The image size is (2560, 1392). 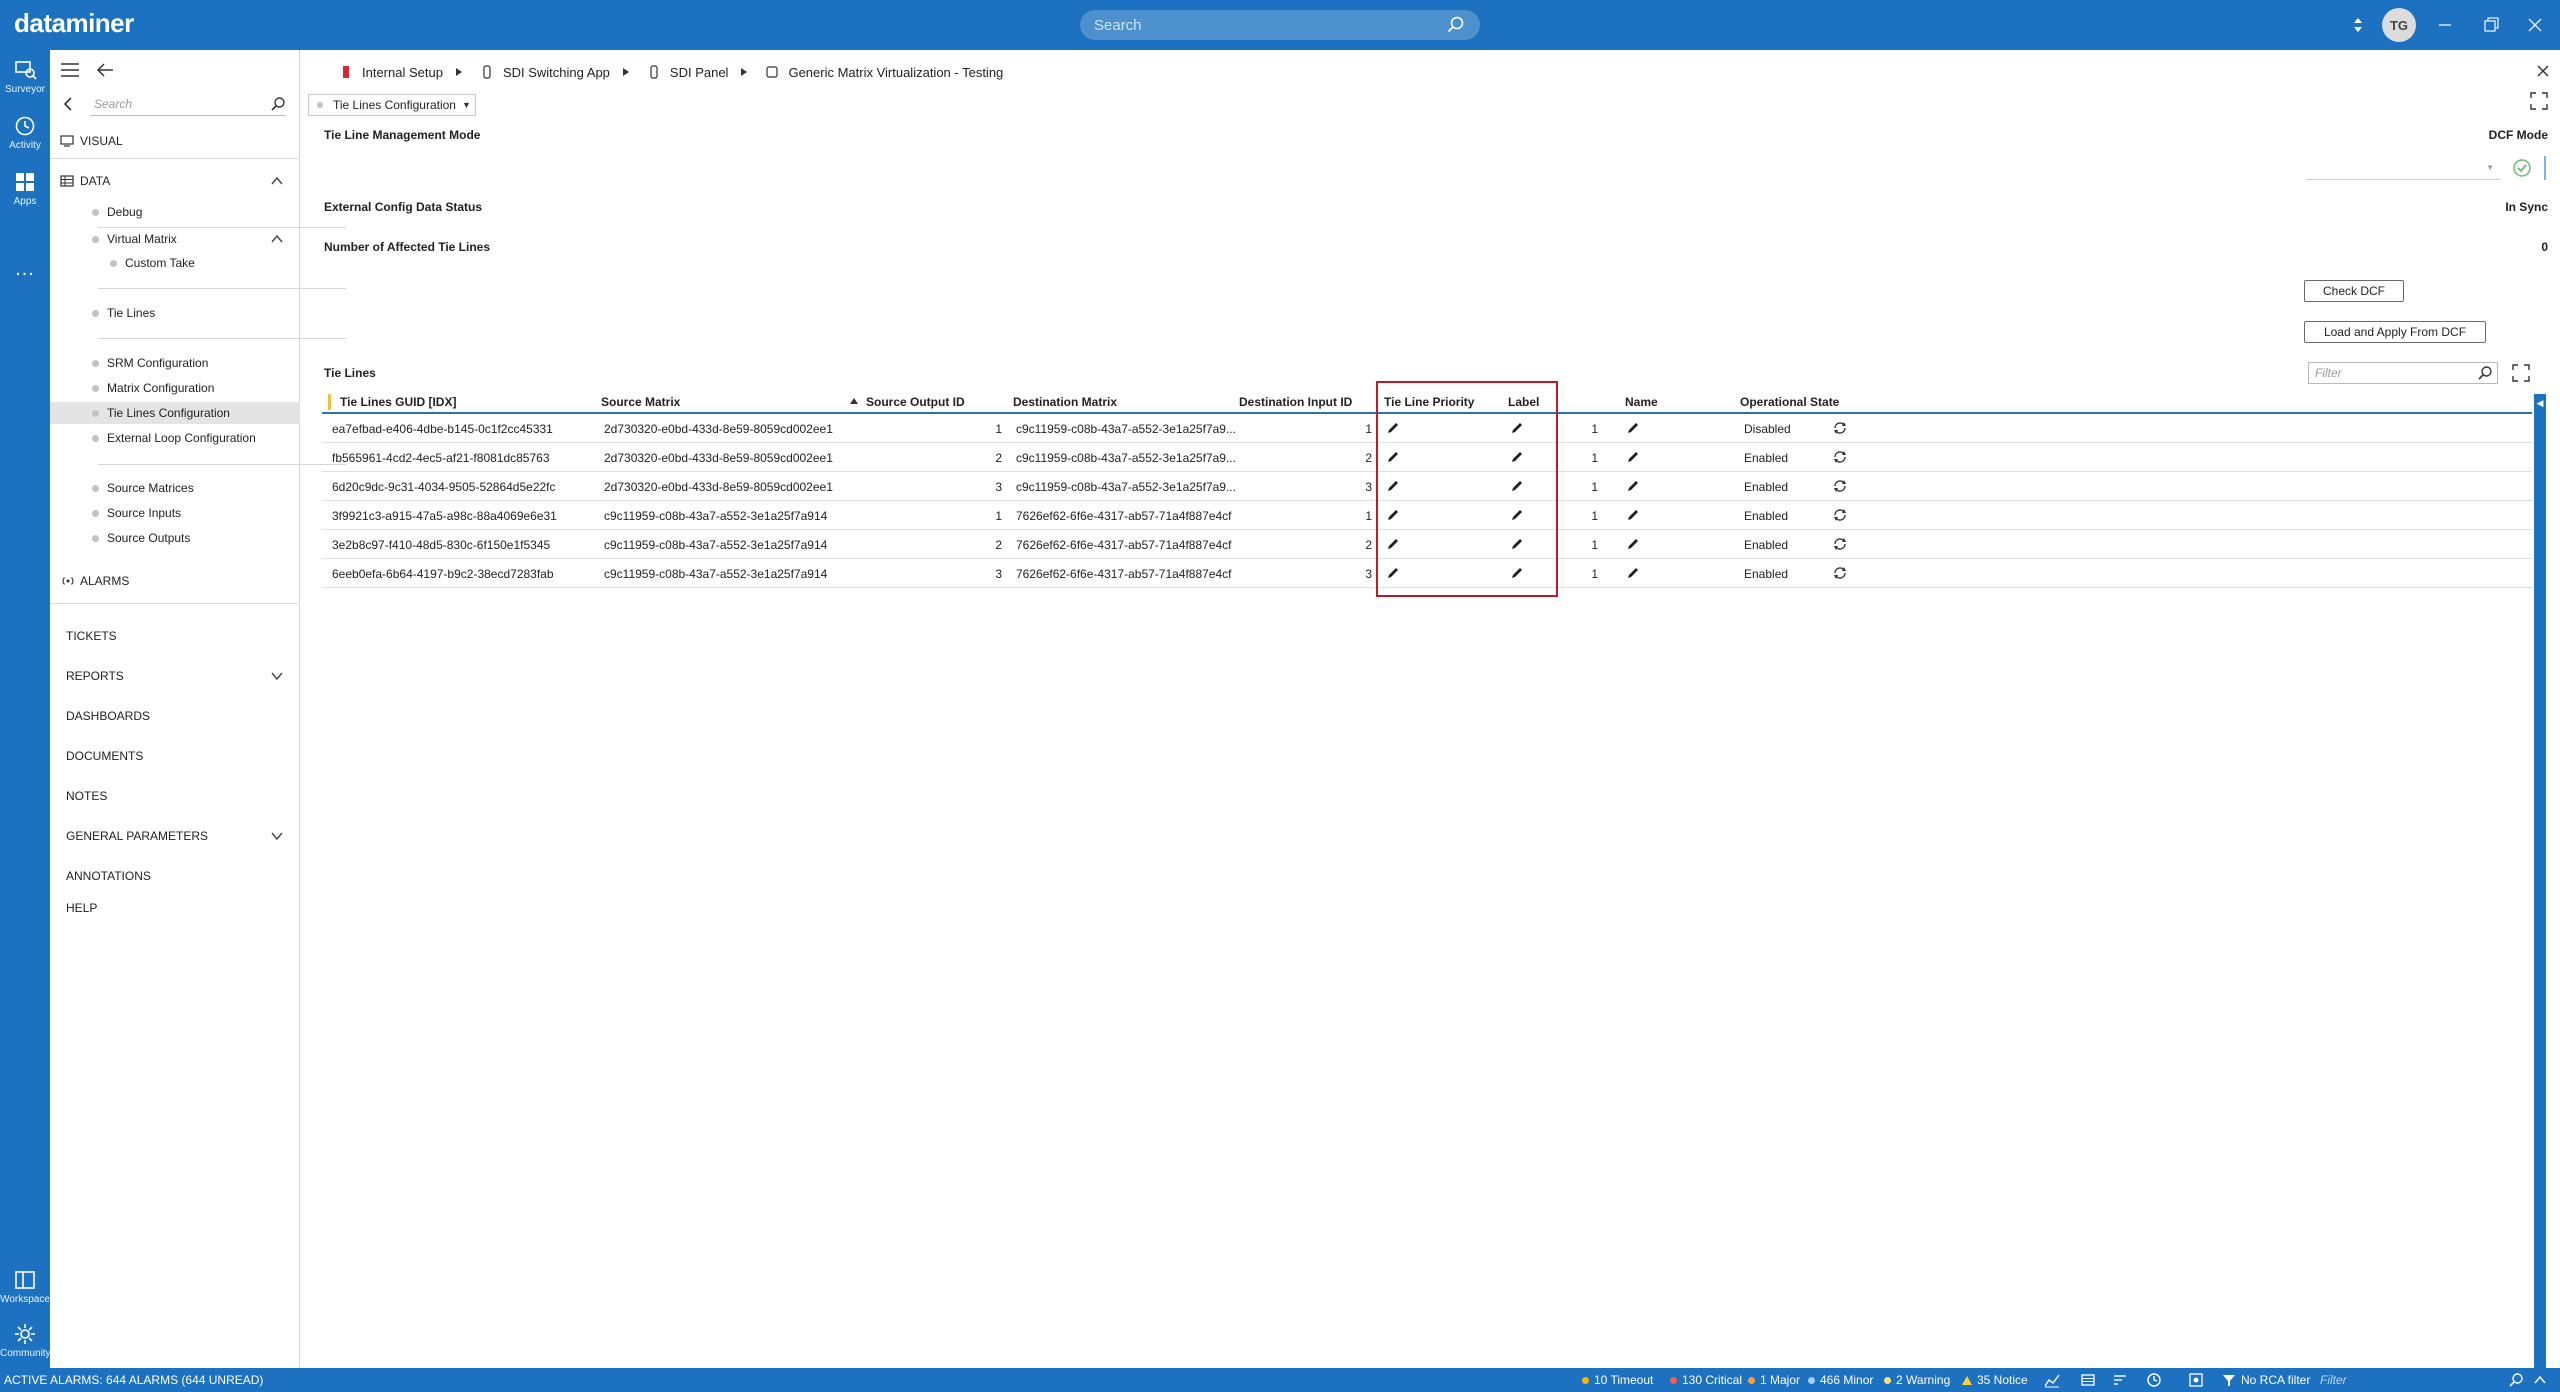 What do you see at coordinates (175, 513) in the screenshot?
I see `sidebar-item-source-inputs: Source Inputs` at bounding box center [175, 513].